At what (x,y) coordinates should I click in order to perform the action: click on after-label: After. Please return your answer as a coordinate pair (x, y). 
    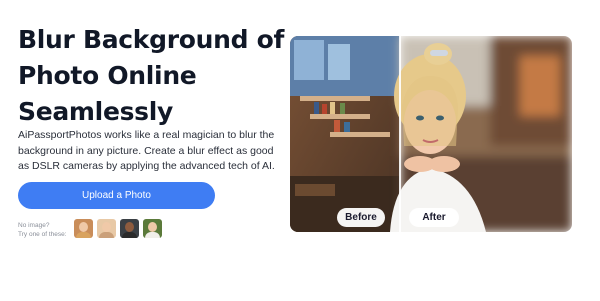
    Looking at the image, I should click on (434, 217).